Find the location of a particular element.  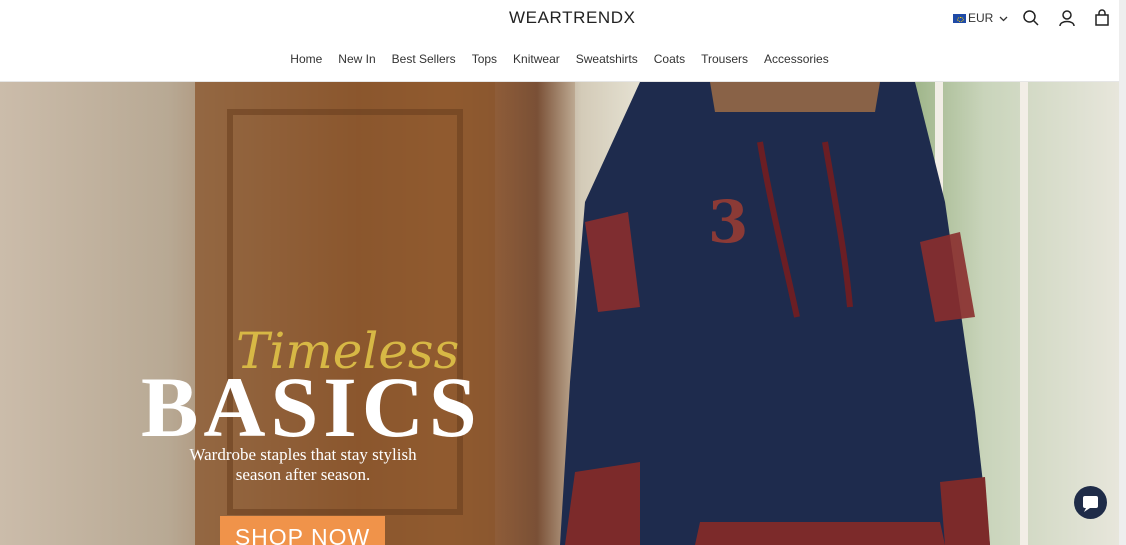

account-icon is located at coordinates (1067, 18).